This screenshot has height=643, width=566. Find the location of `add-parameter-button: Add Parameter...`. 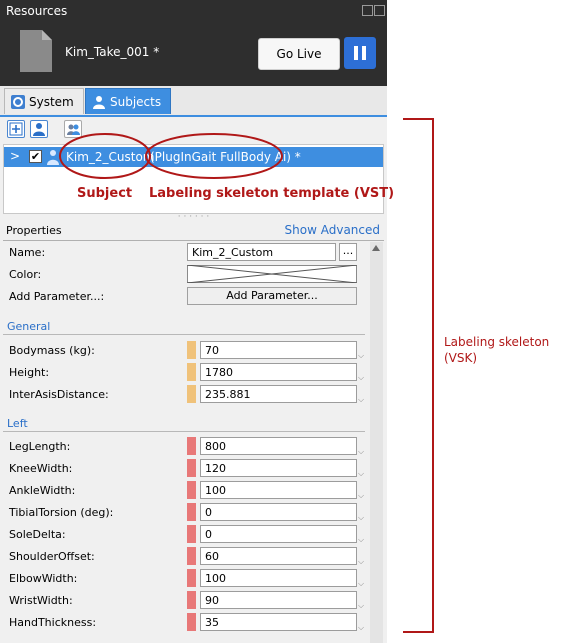

add-parameter-button: Add Parameter... is located at coordinates (272, 296).